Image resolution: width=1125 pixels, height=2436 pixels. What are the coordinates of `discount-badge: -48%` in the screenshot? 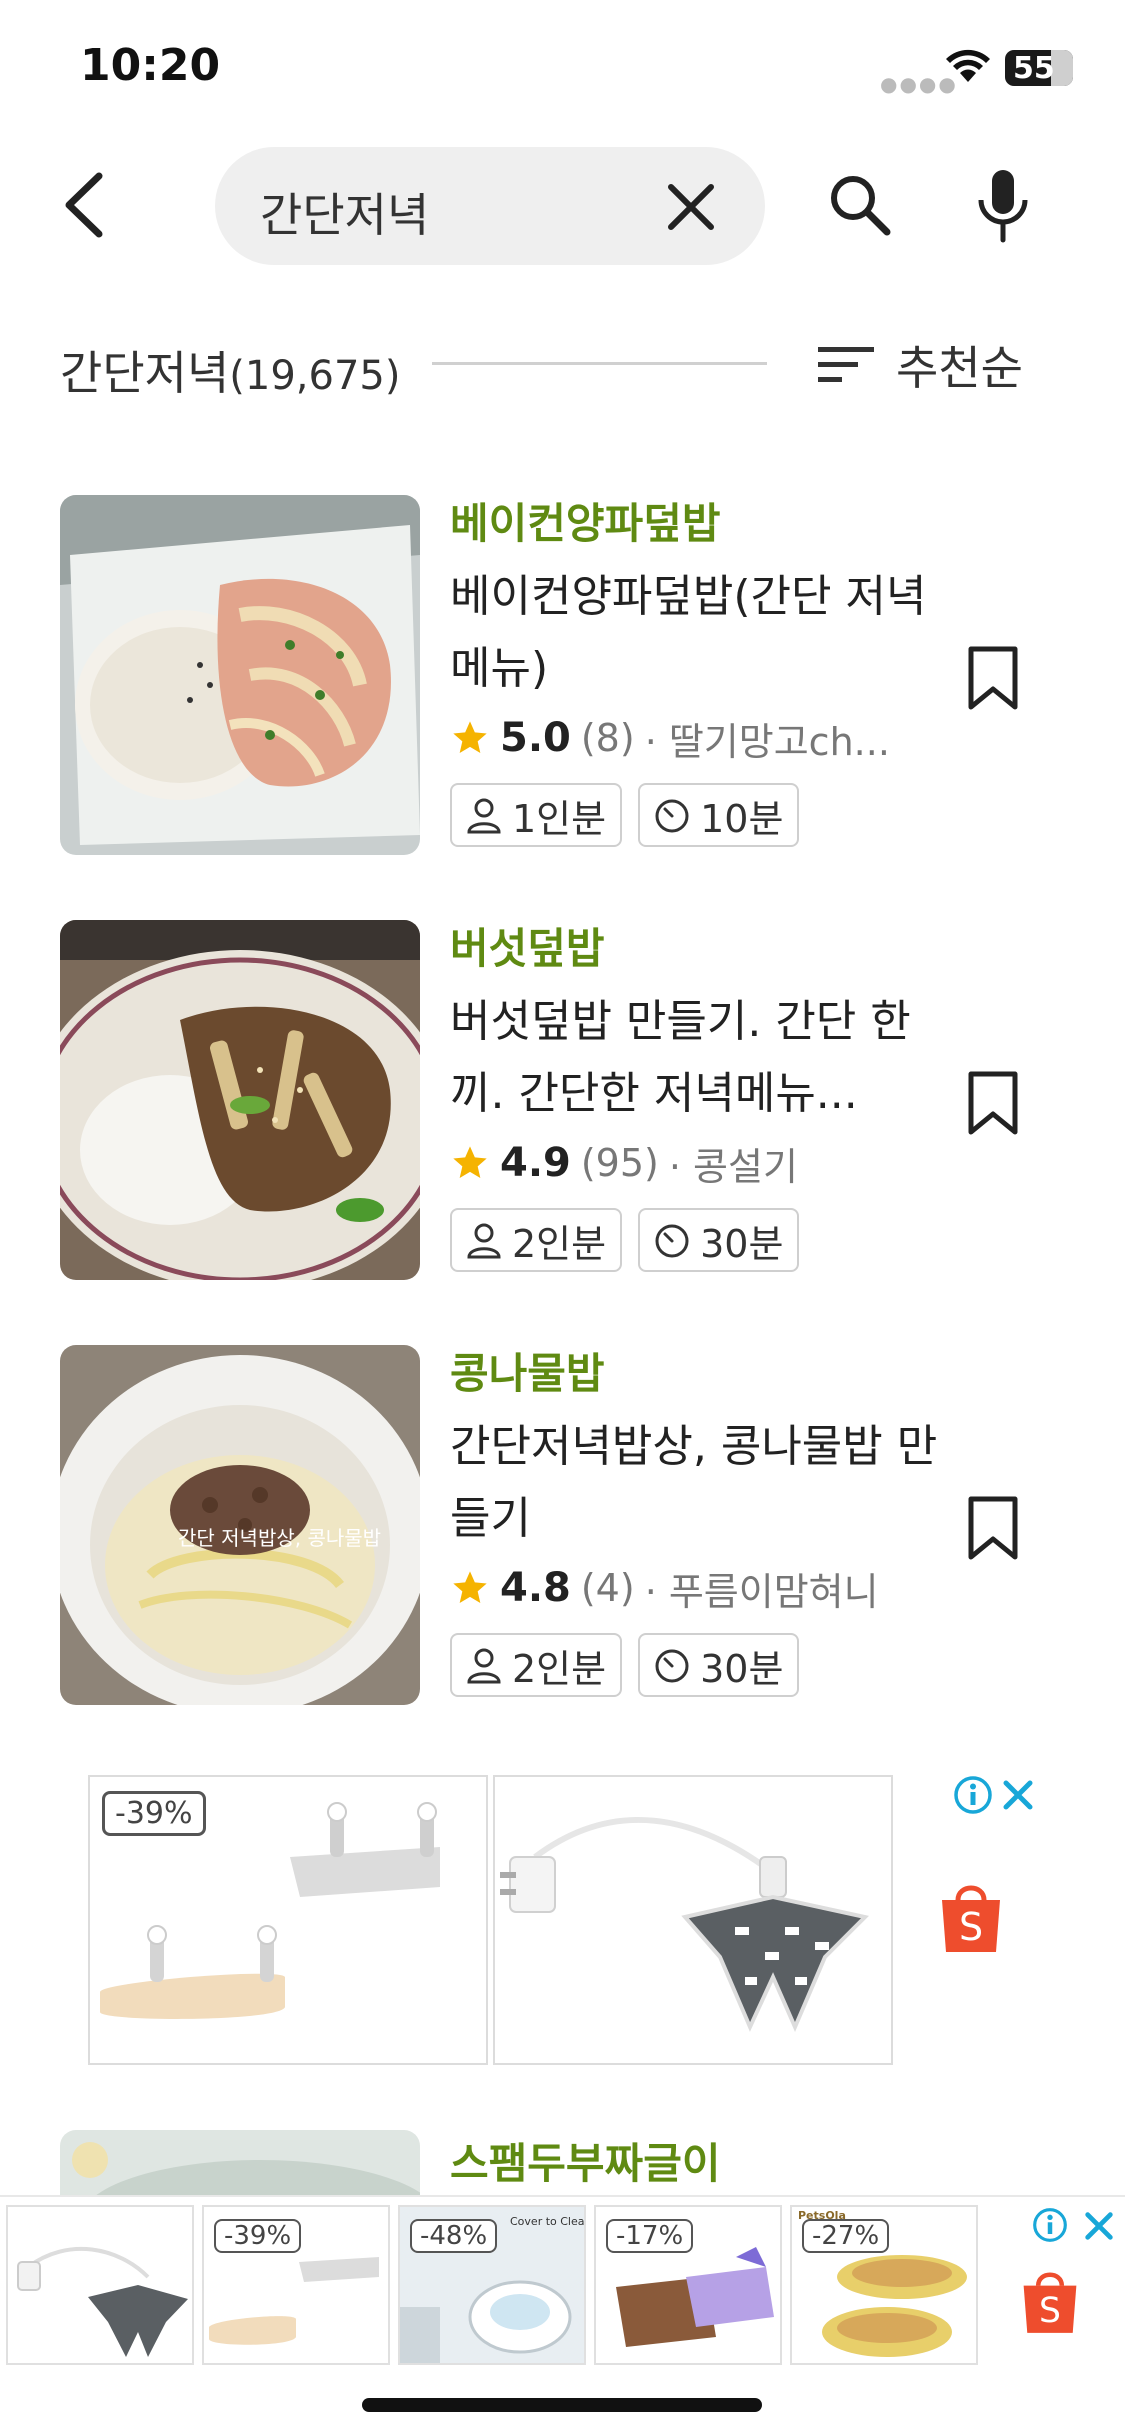 It's located at (454, 2236).